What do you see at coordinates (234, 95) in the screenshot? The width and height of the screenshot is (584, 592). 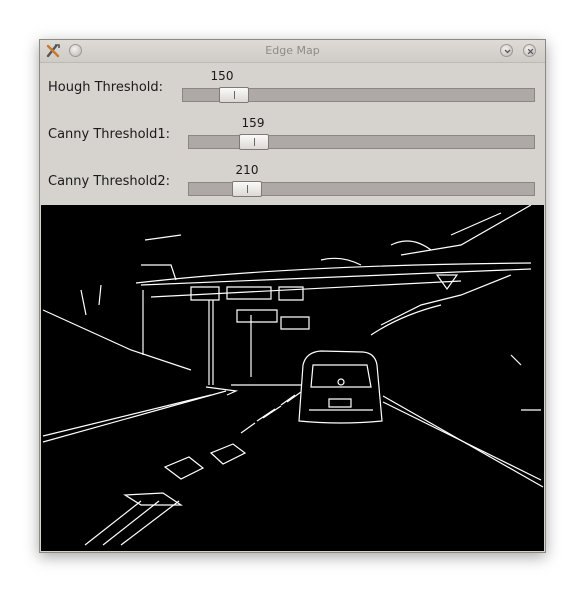 I see `hough-threshold-knob` at bounding box center [234, 95].